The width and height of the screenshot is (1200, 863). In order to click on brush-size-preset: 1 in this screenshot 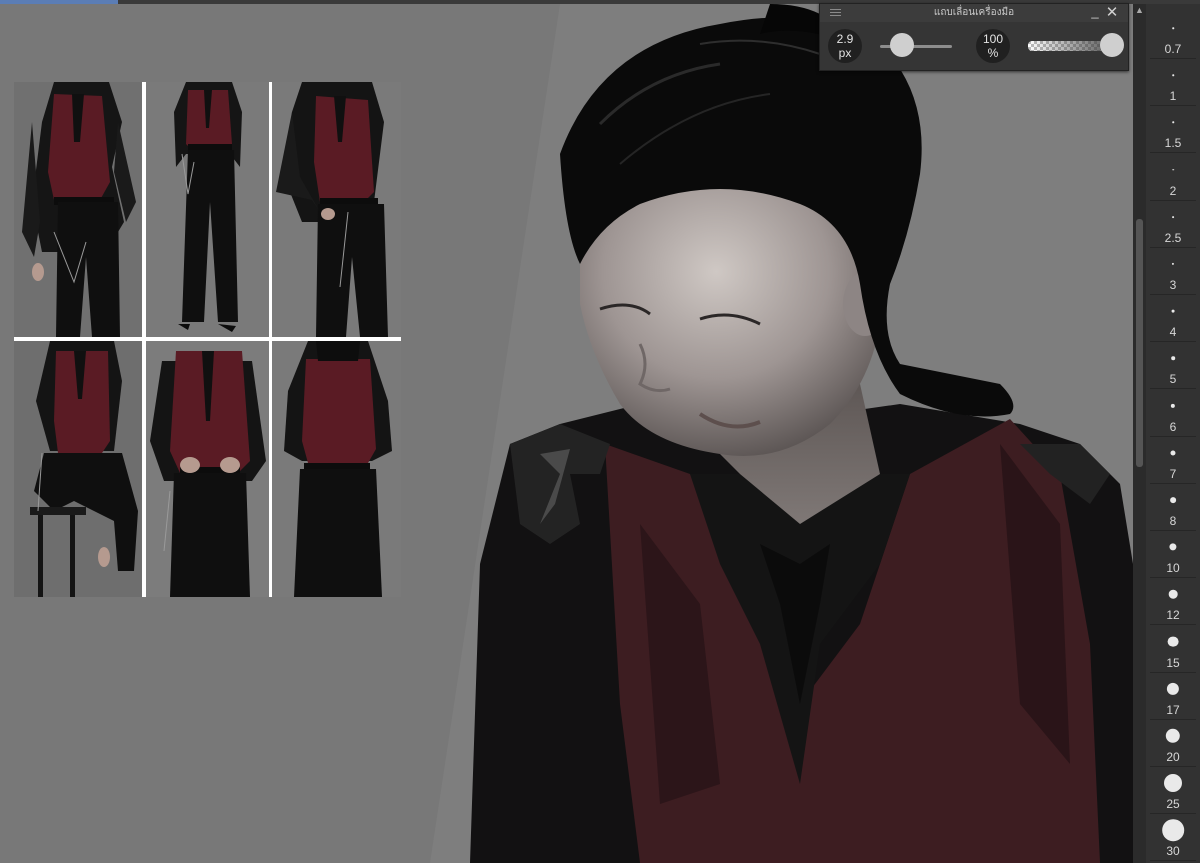, I will do `click(1173, 83)`.